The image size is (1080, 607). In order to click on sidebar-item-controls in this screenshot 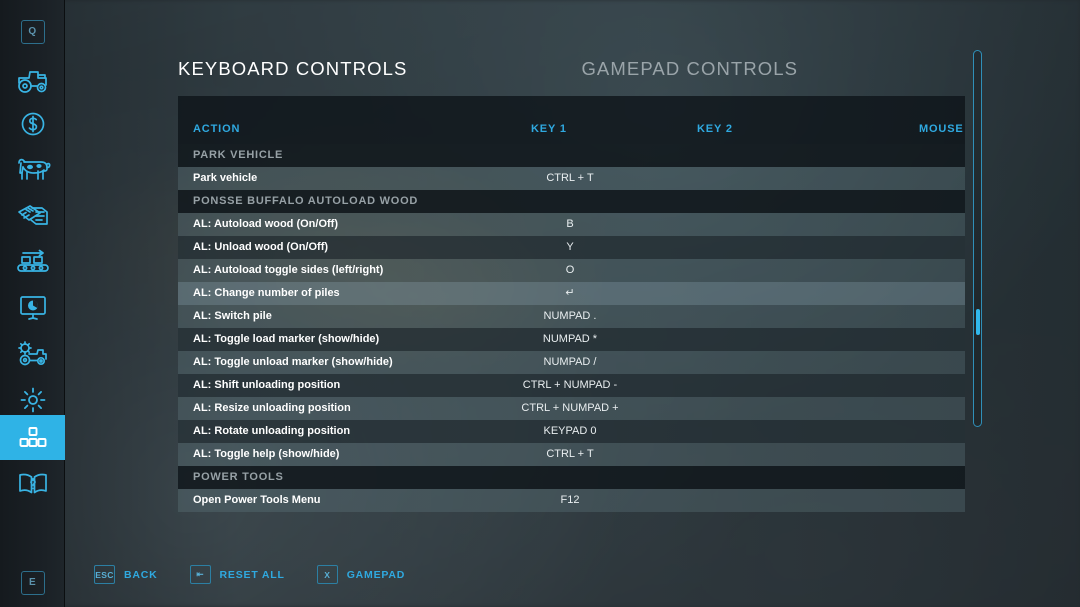, I will do `click(32, 437)`.